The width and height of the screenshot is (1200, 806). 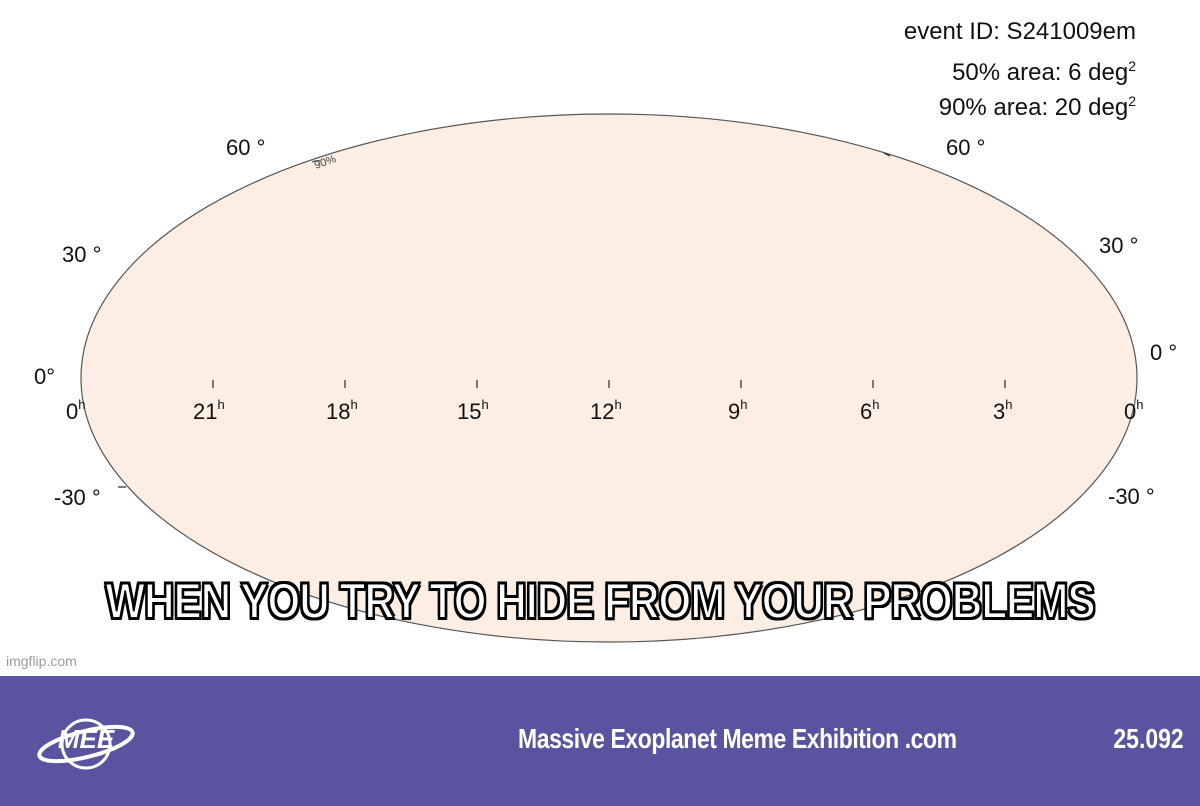 I want to click on area-50-superscript: 2, so click(x=1132, y=66).